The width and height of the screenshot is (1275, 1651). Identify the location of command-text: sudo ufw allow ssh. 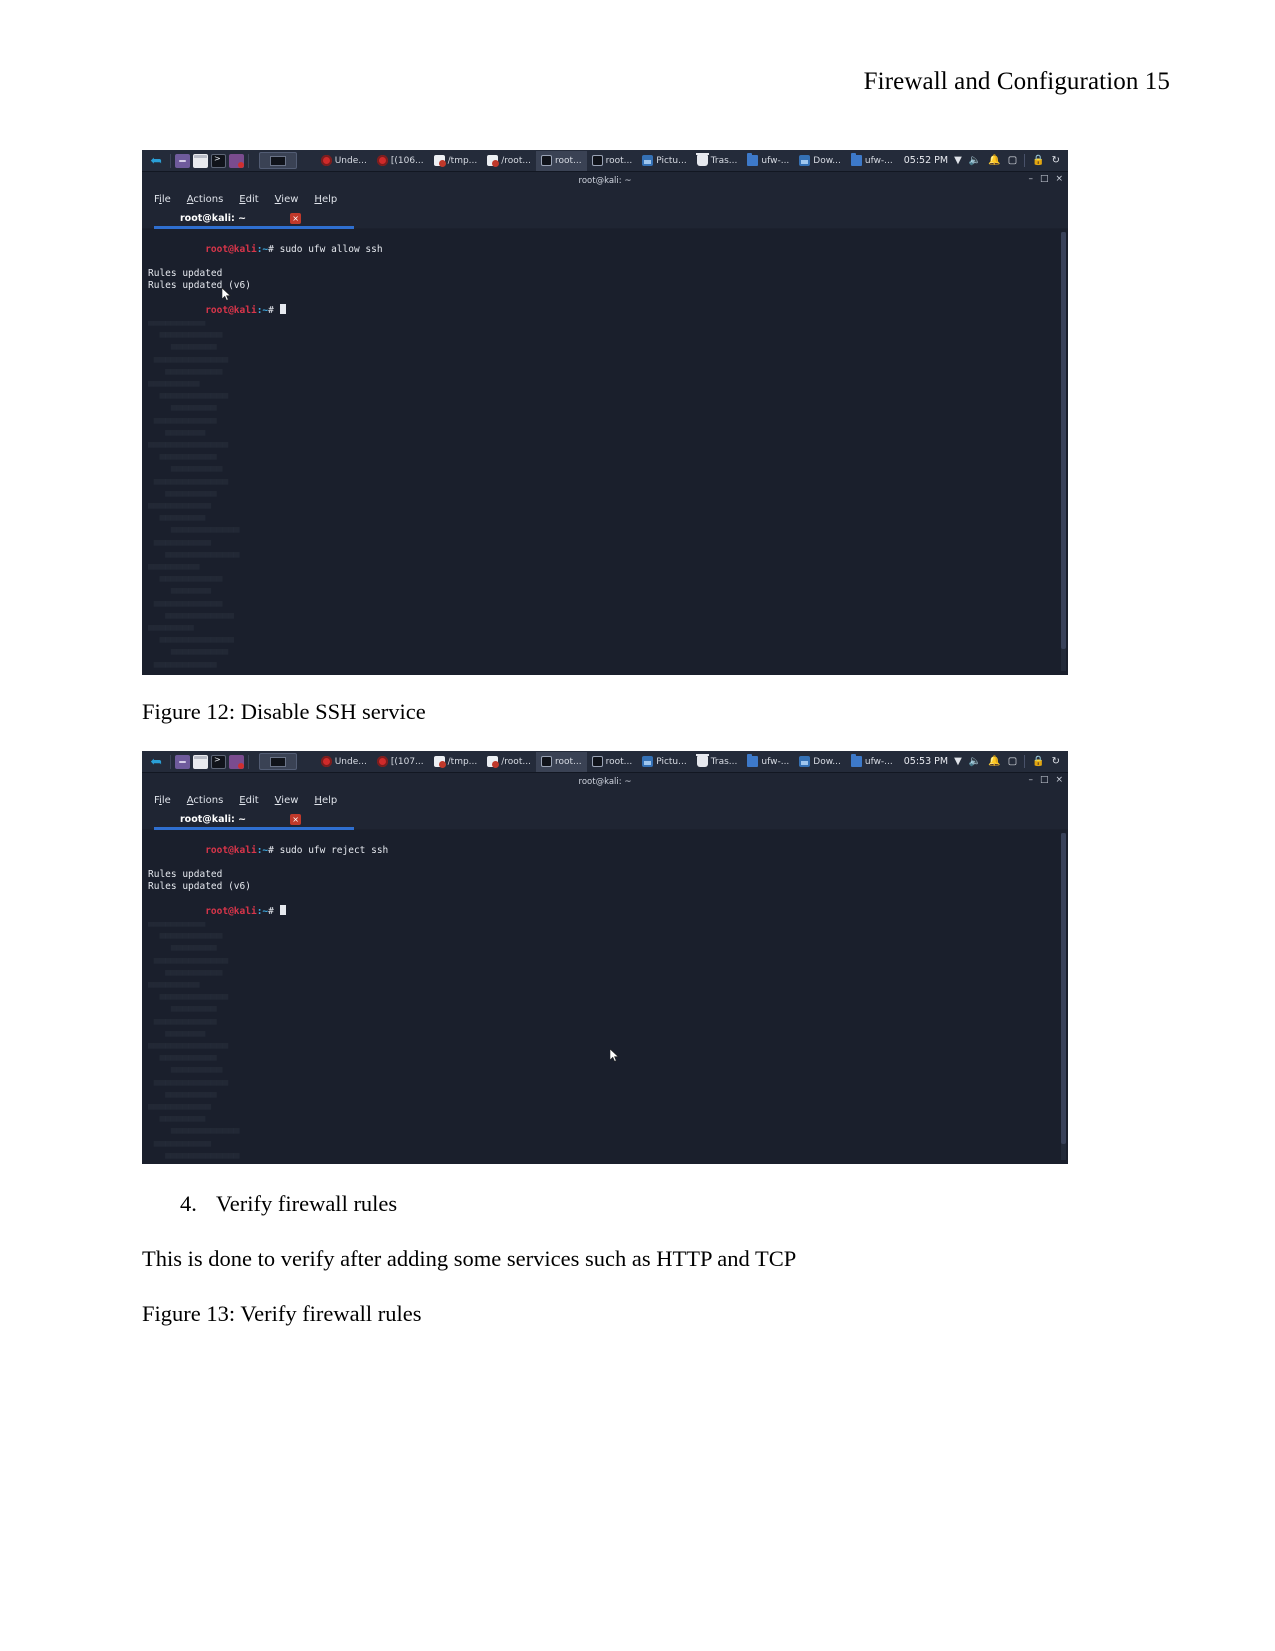
(331, 249).